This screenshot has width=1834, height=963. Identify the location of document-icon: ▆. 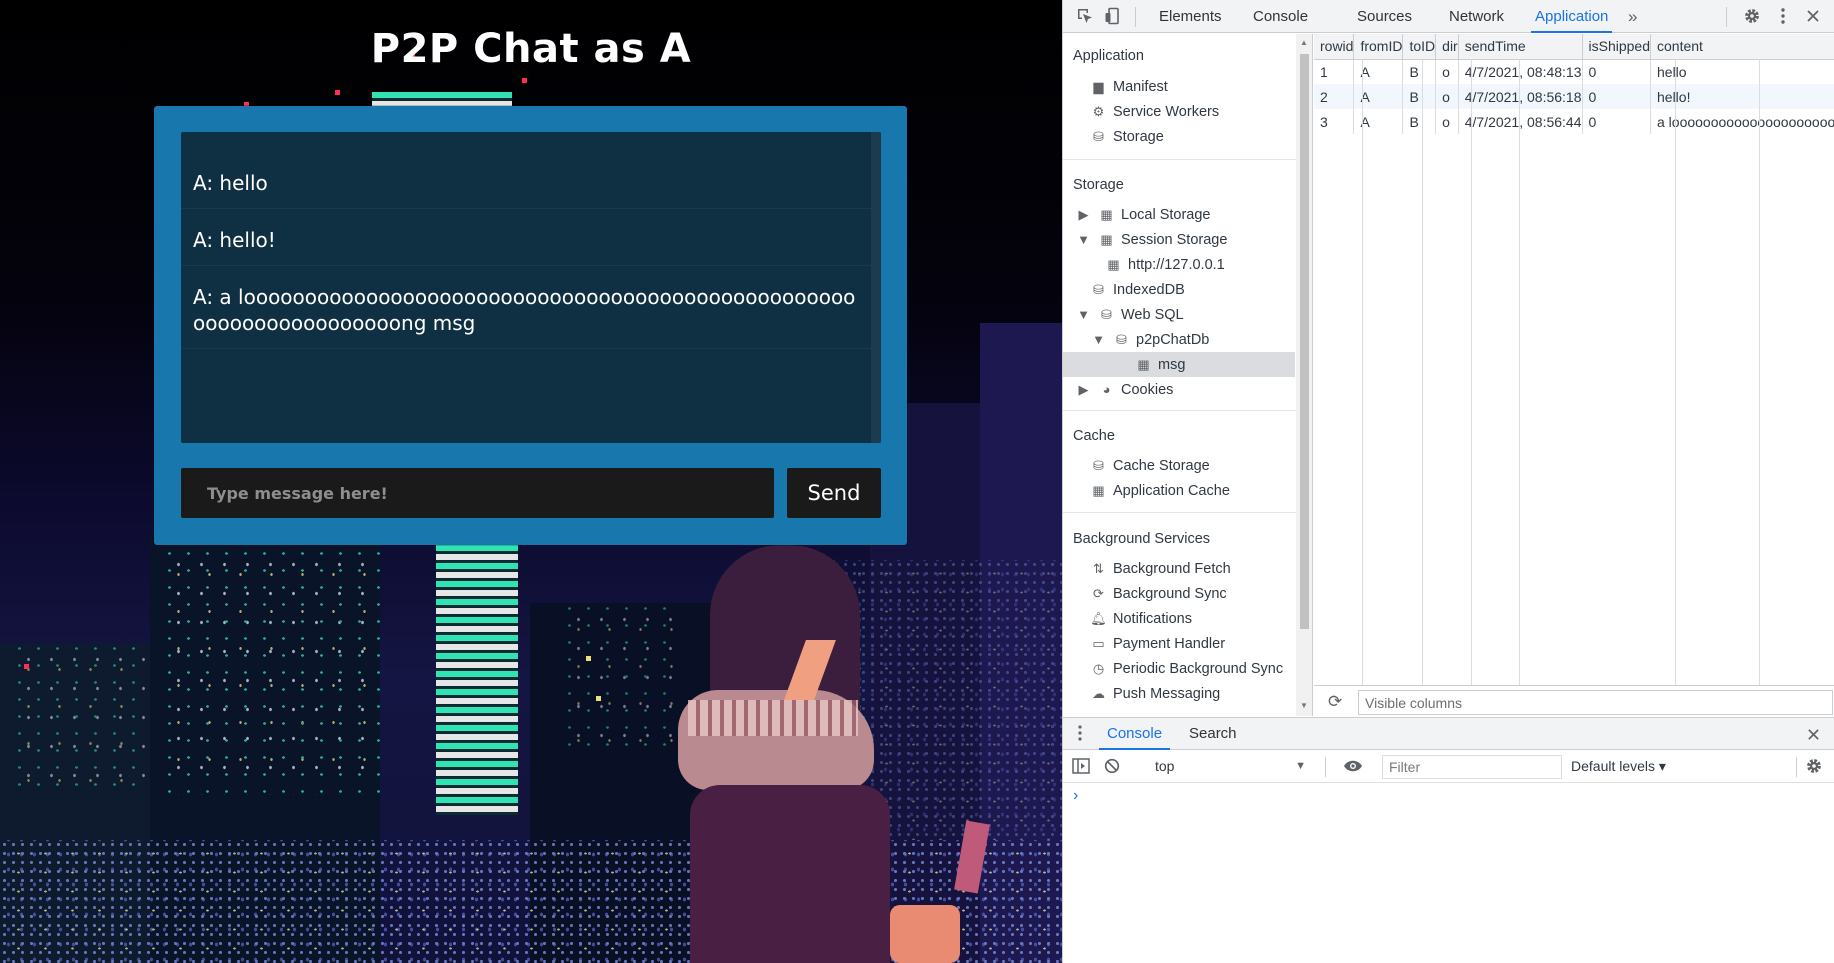
(1098, 86).